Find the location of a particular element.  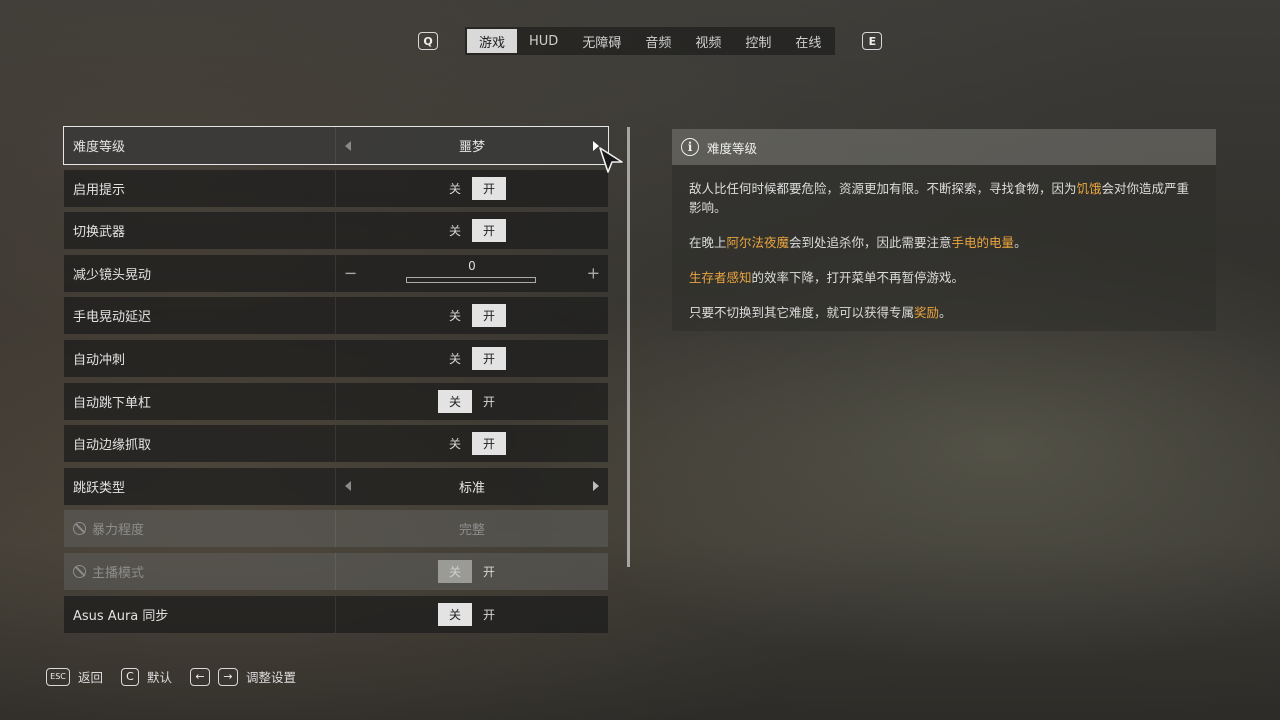

setting-label: 减少镜头晃动 is located at coordinates (200, 273).